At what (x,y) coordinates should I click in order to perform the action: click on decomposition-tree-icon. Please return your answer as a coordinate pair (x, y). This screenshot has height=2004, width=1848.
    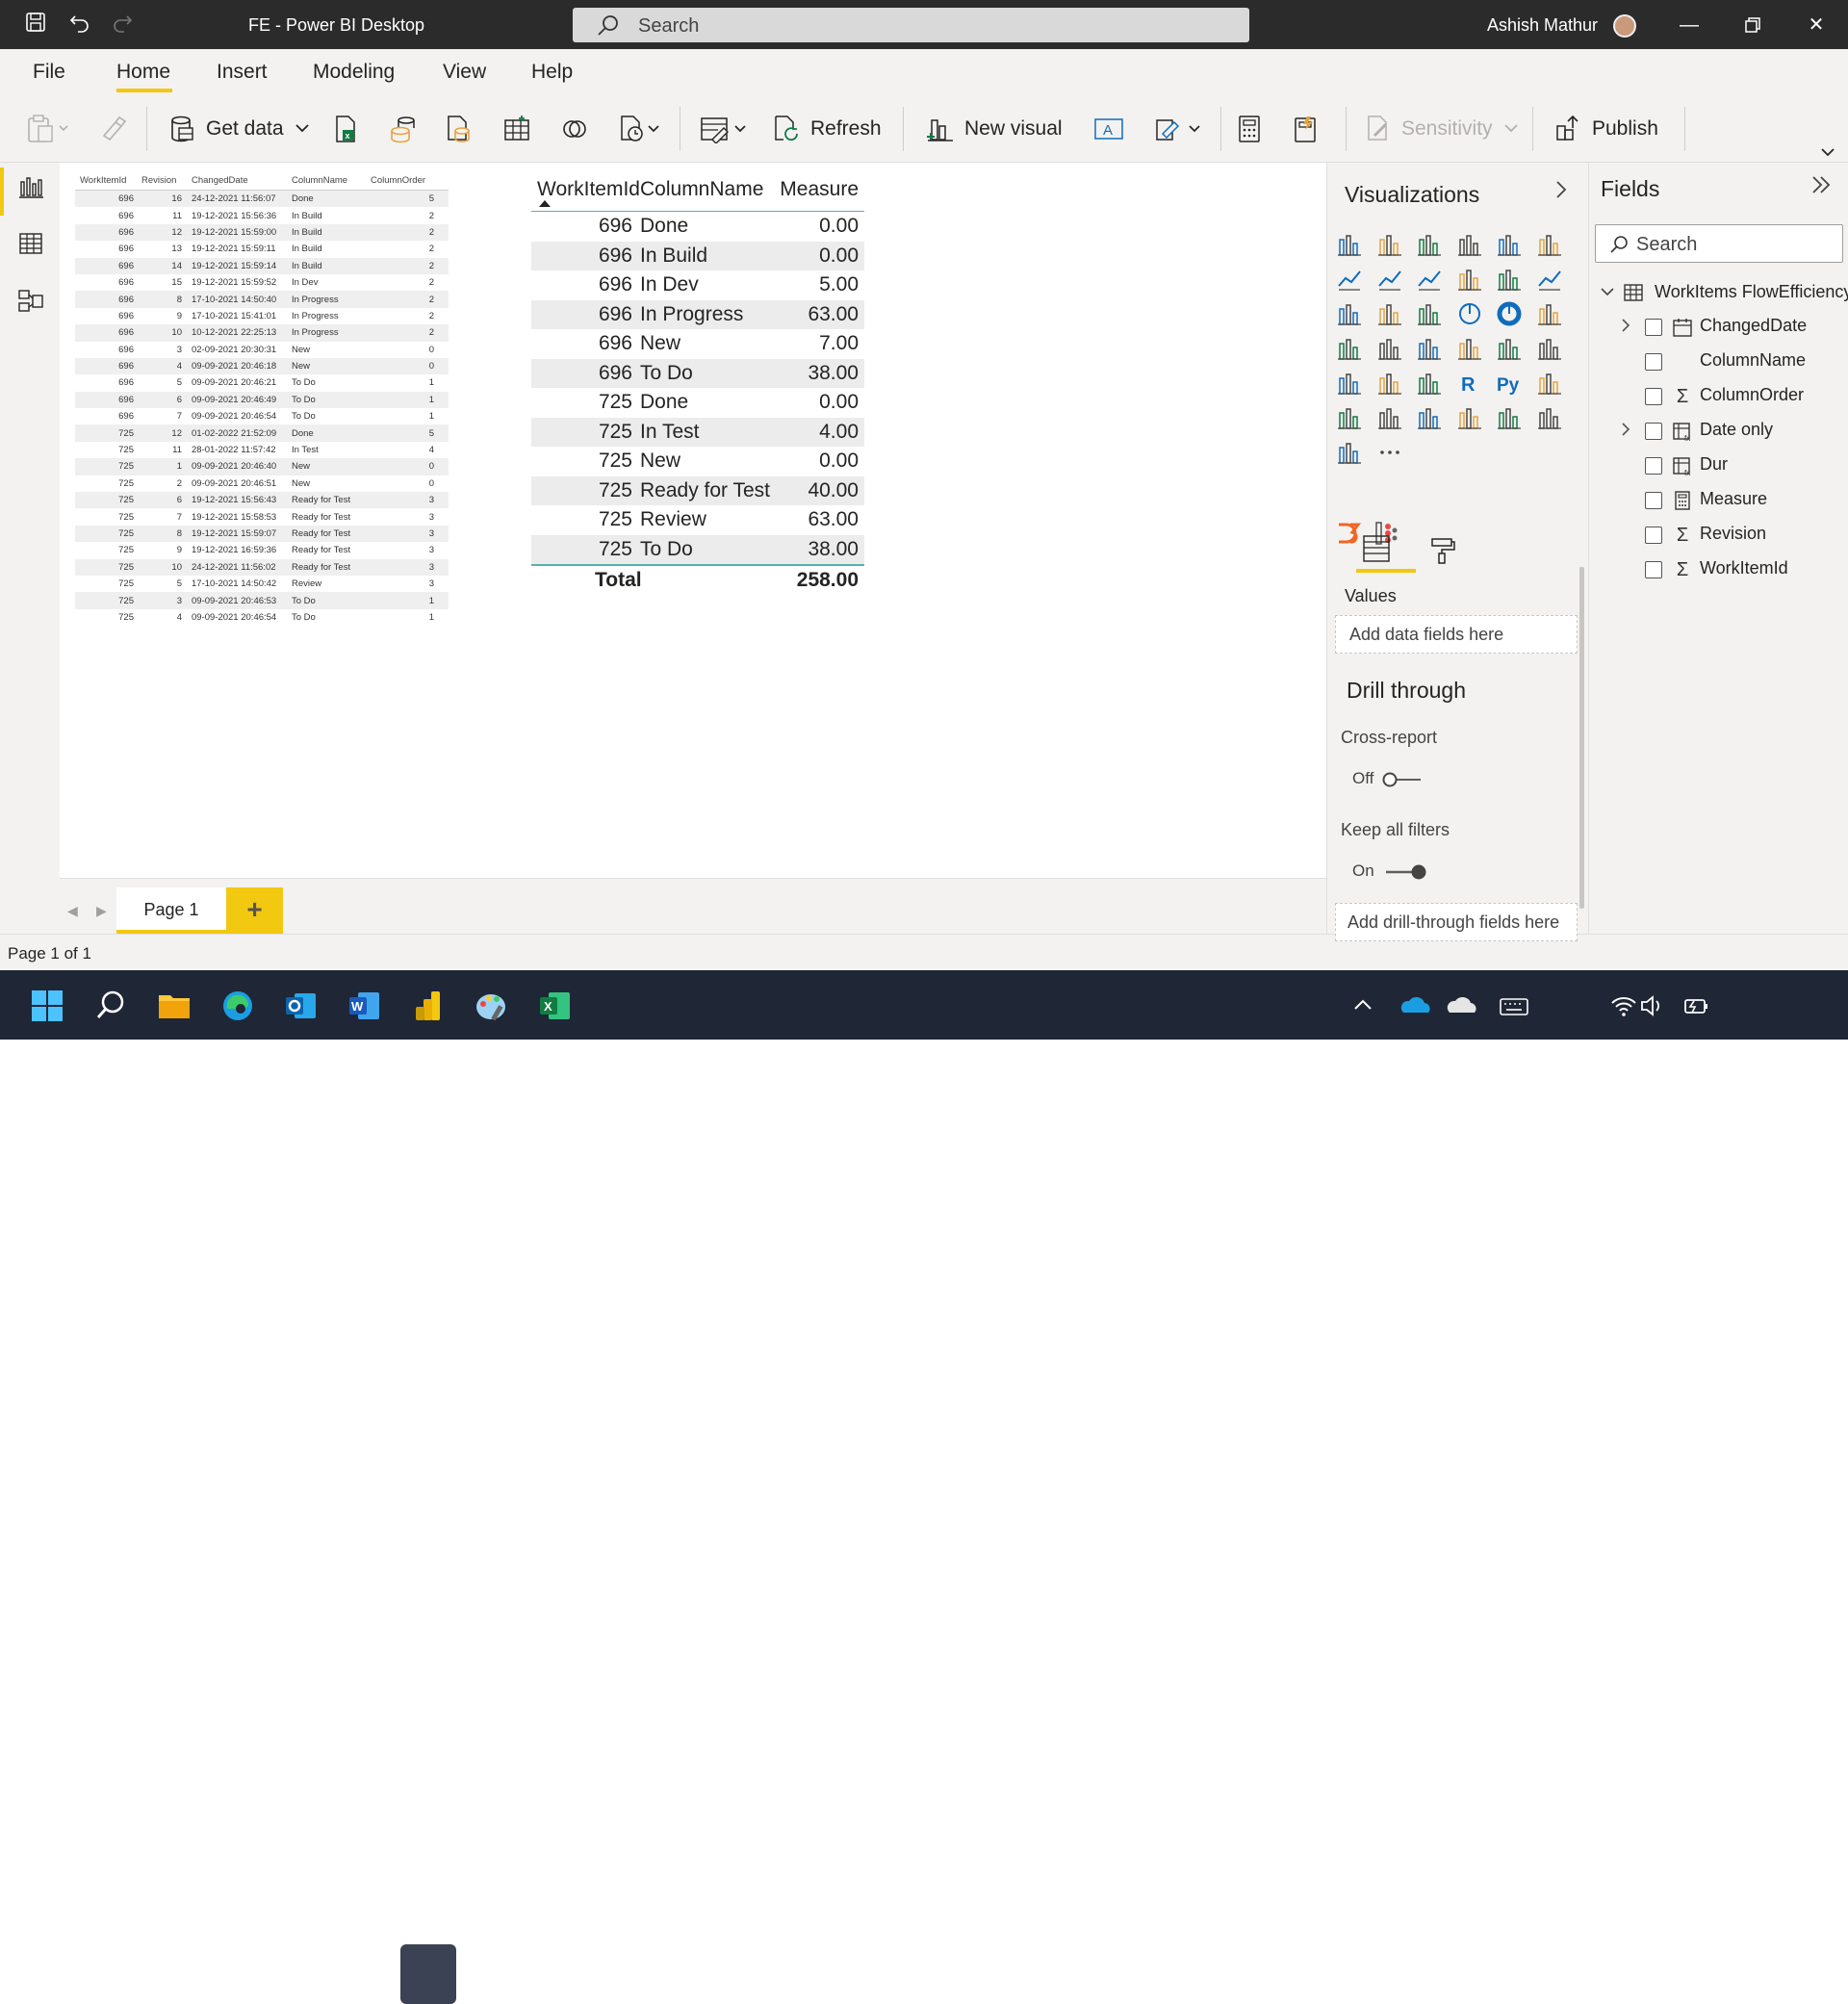
    Looking at the image, I should click on (1349, 417).